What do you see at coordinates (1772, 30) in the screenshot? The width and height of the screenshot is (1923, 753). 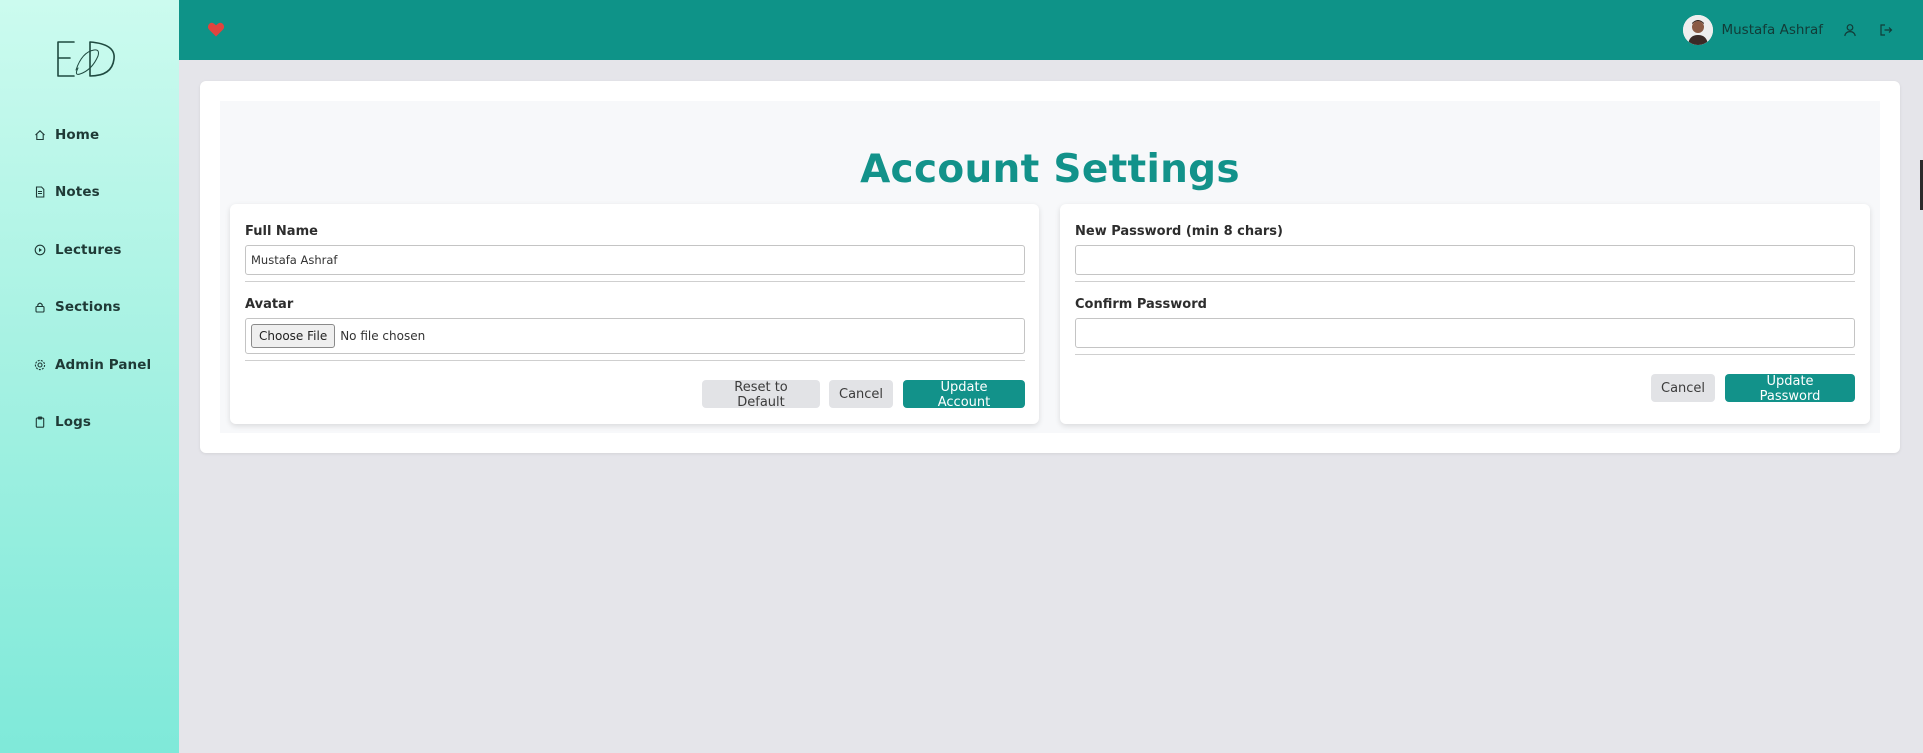 I see `user-name: Mustafa Ashraf` at bounding box center [1772, 30].